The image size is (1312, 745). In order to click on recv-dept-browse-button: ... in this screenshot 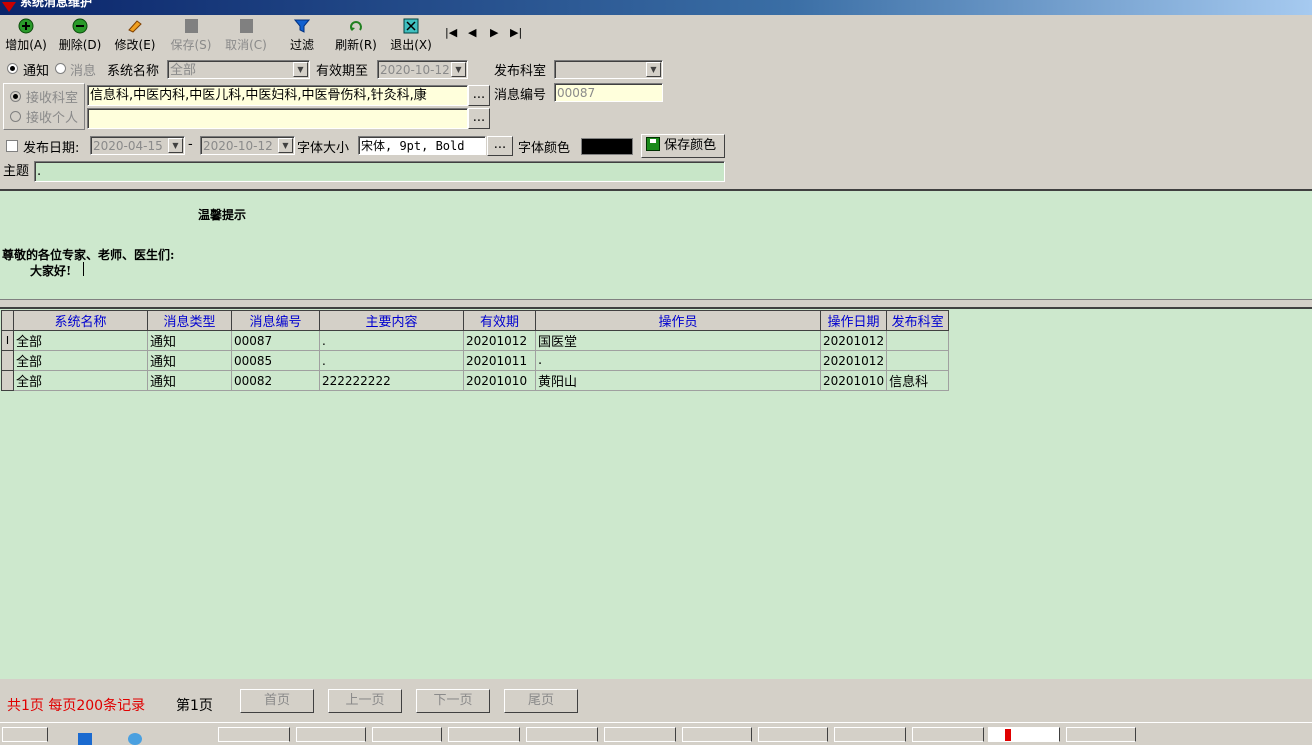, I will do `click(479, 95)`.